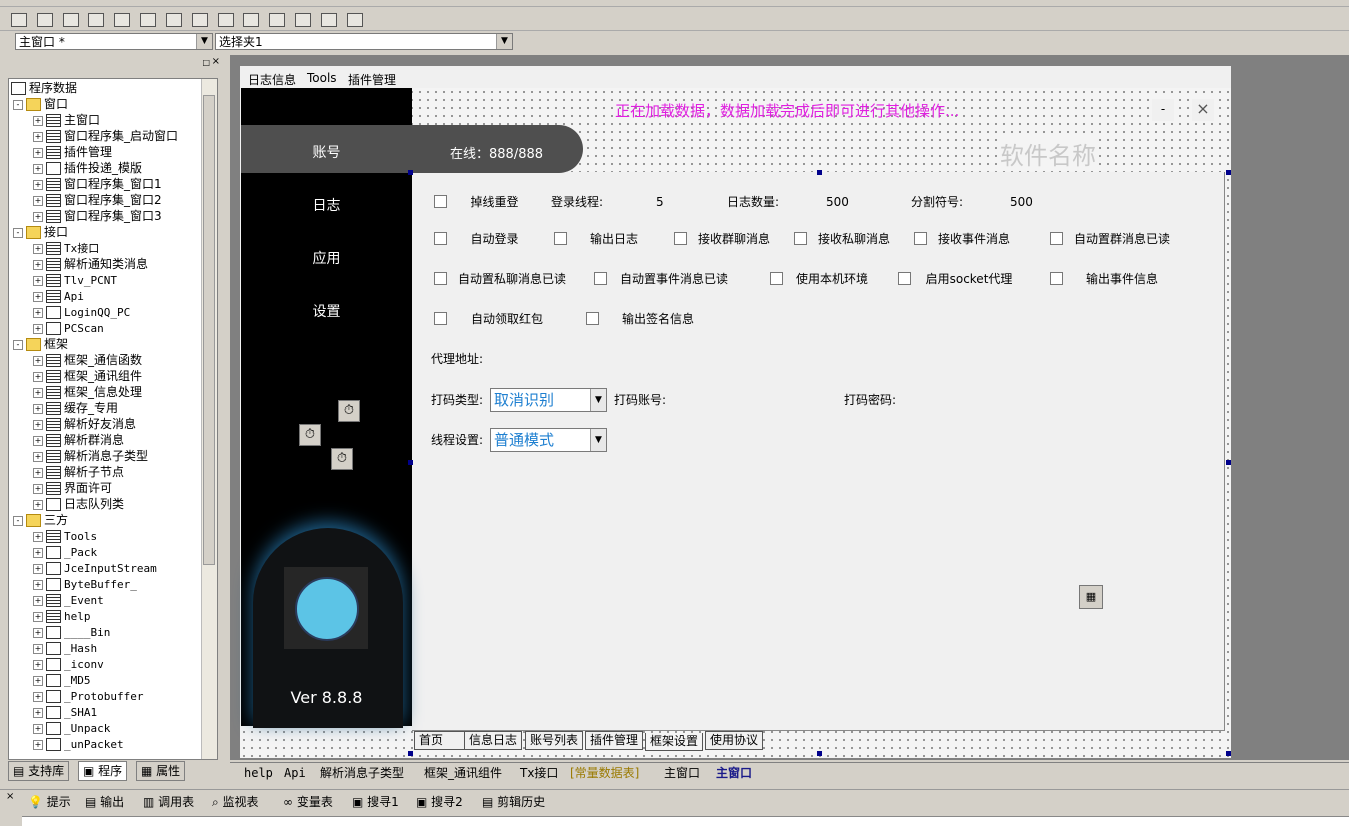 Image resolution: width=1349 pixels, height=826 pixels. Describe the element at coordinates (439, 740) in the screenshot. I see `tab-home: 首页` at that location.